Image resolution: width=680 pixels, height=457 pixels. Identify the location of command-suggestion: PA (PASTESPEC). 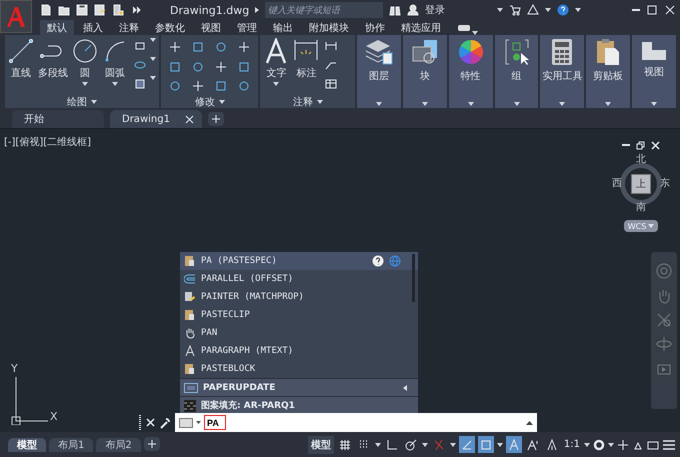
(299, 261).